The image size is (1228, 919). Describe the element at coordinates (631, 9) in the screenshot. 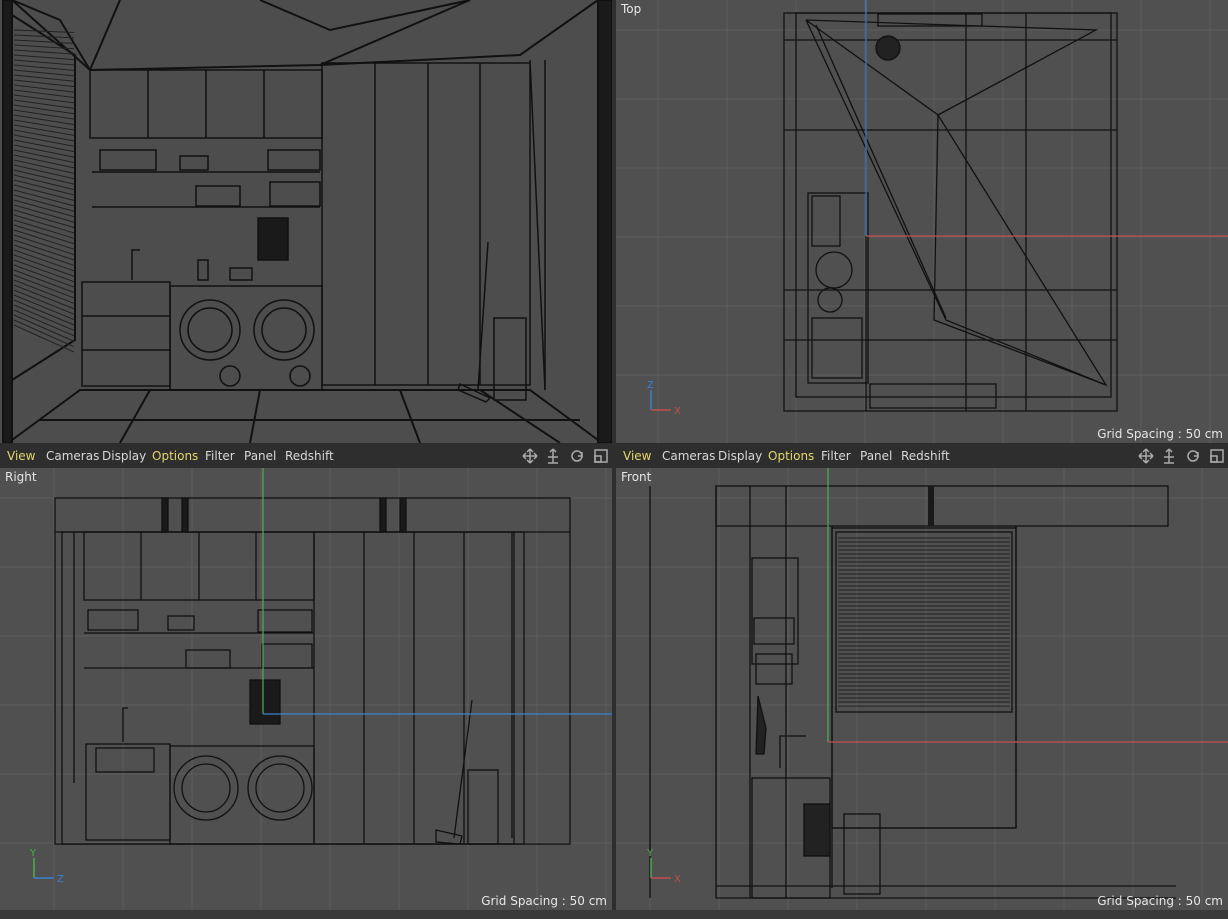

I see `viewport-label-top: Top` at that location.